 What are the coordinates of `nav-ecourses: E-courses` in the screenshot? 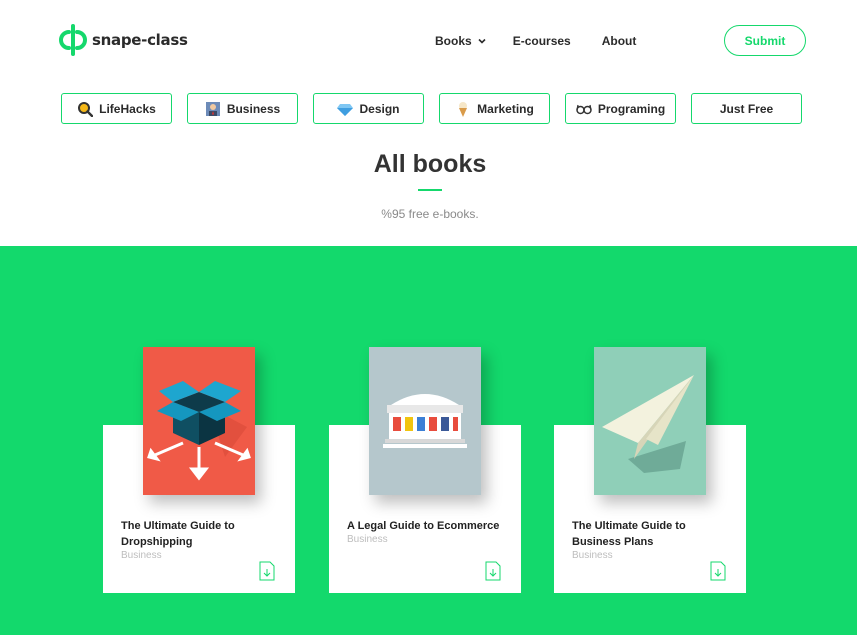 It's located at (542, 41).